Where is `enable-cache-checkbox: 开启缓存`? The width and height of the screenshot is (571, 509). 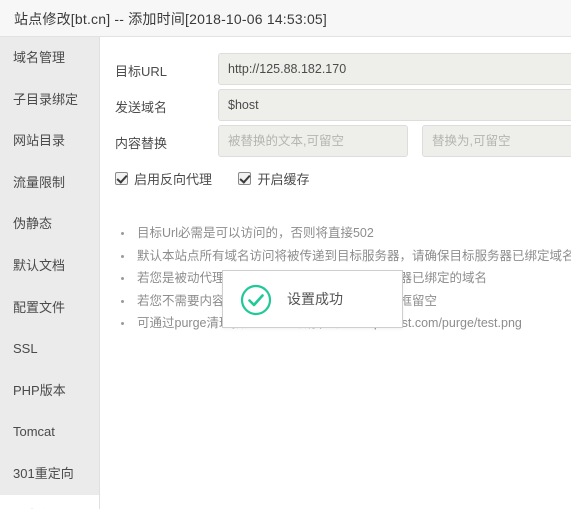
enable-cache-checkbox: 开启缓存 is located at coordinates (273, 178).